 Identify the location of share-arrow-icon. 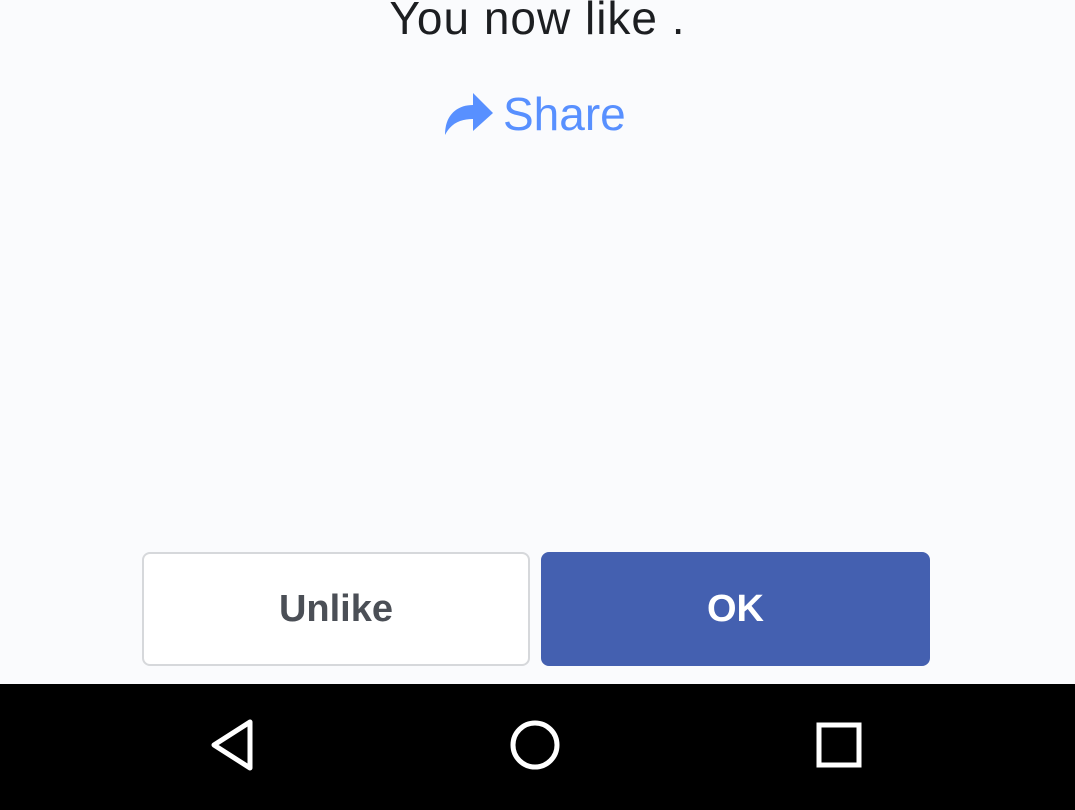
(469, 114).